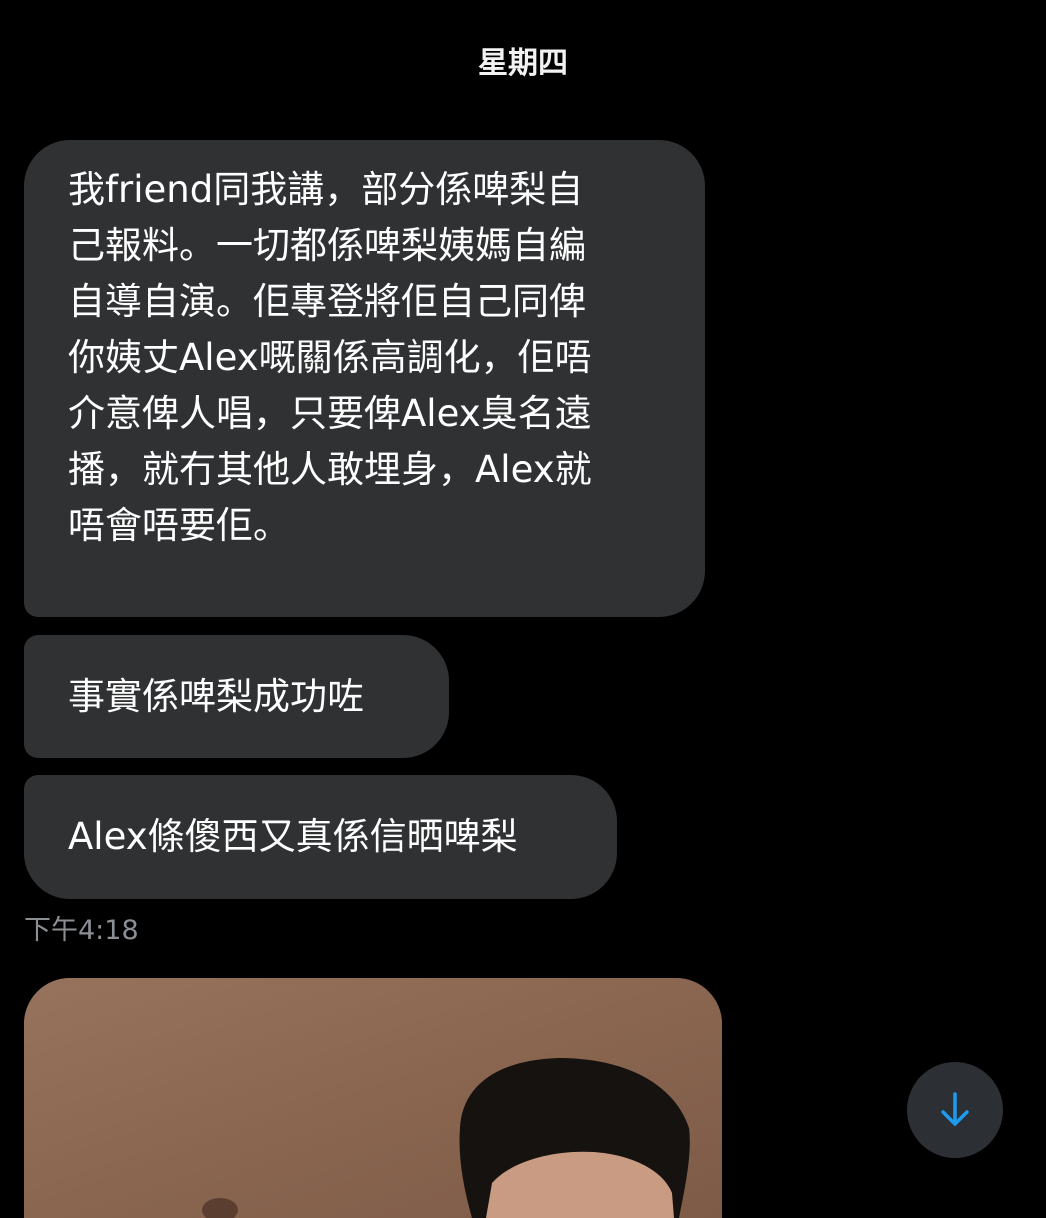 This screenshot has height=1218, width=1046. Describe the element at coordinates (523, 63) in the screenshot. I see `day-separator: 星期四` at that location.